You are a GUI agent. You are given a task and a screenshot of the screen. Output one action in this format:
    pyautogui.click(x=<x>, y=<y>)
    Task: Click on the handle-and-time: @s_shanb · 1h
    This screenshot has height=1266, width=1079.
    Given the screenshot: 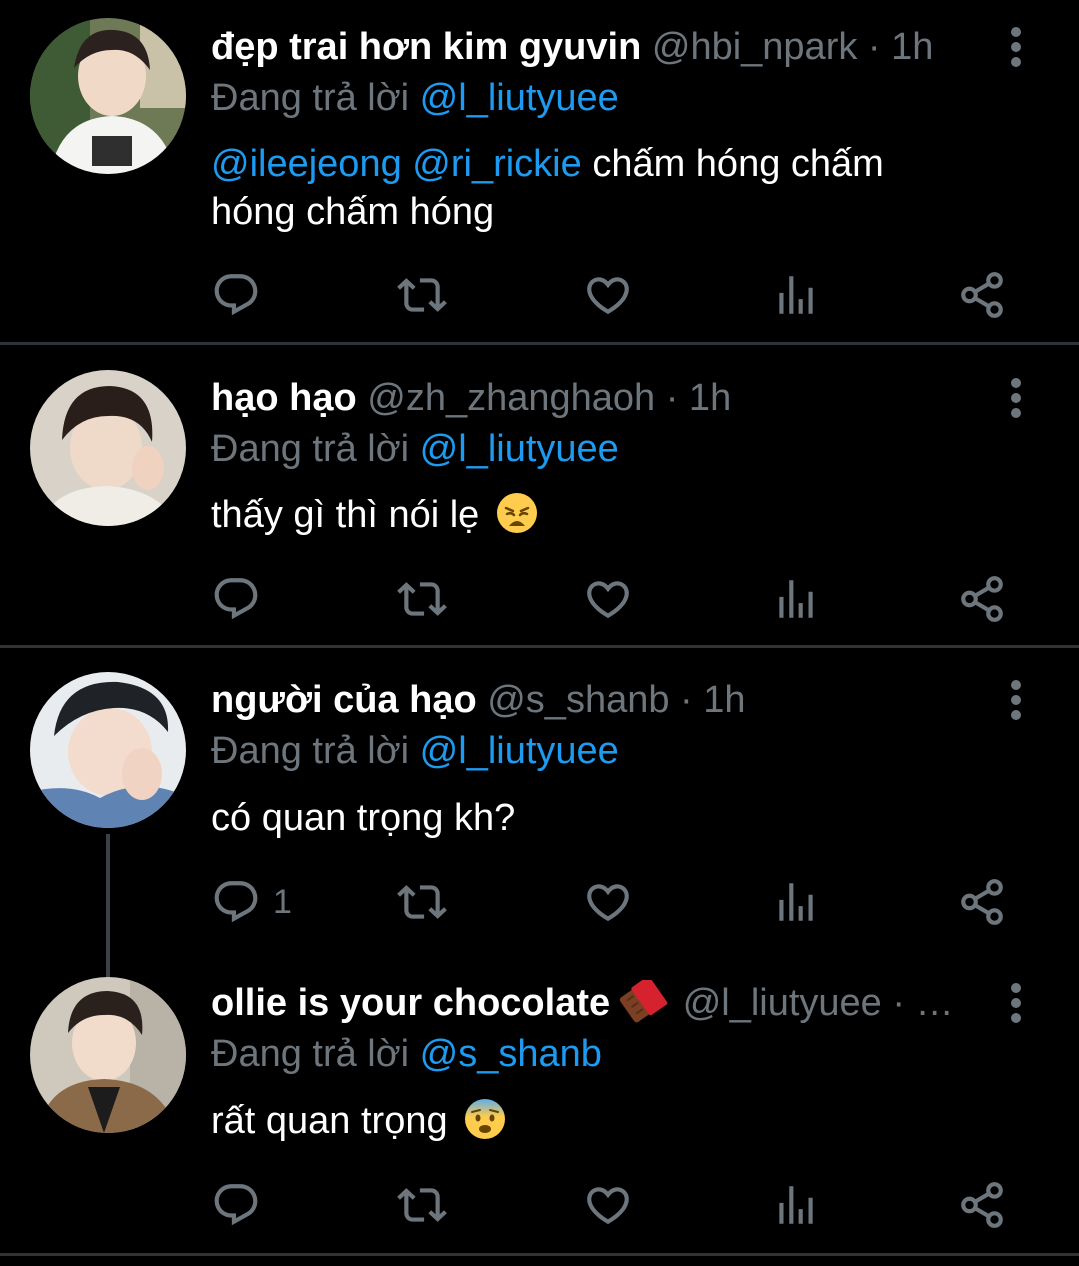 What is the action you would take?
    pyautogui.click(x=616, y=700)
    